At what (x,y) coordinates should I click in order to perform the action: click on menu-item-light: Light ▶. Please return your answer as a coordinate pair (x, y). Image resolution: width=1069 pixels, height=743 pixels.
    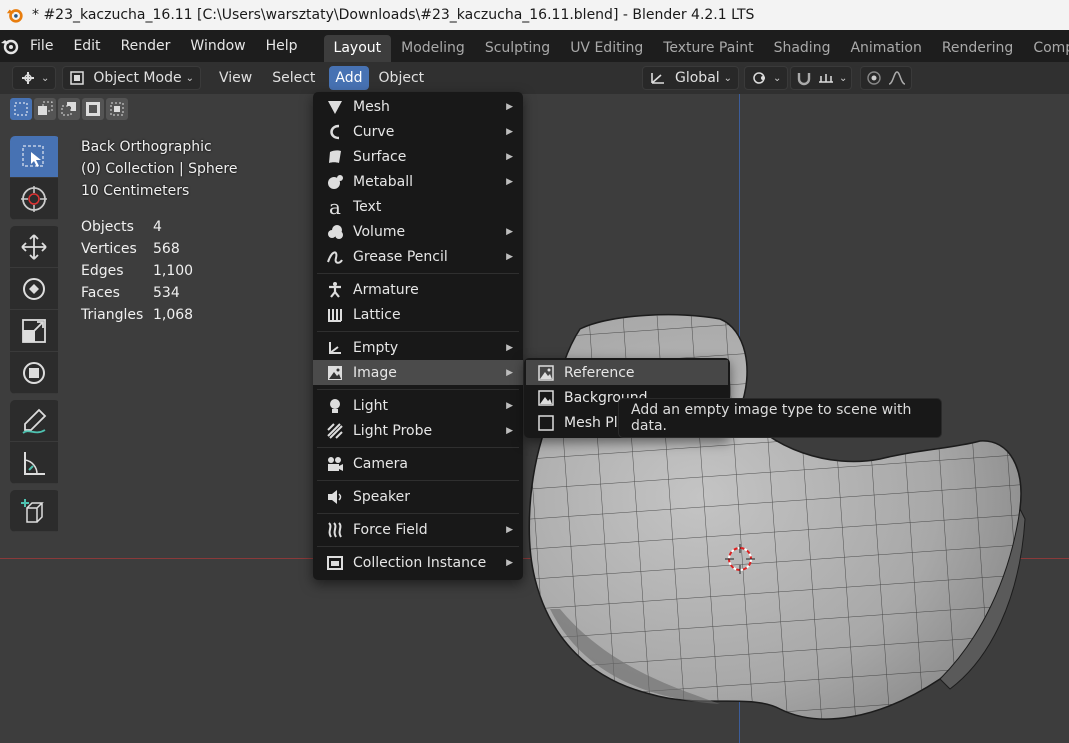
    Looking at the image, I should click on (418, 405).